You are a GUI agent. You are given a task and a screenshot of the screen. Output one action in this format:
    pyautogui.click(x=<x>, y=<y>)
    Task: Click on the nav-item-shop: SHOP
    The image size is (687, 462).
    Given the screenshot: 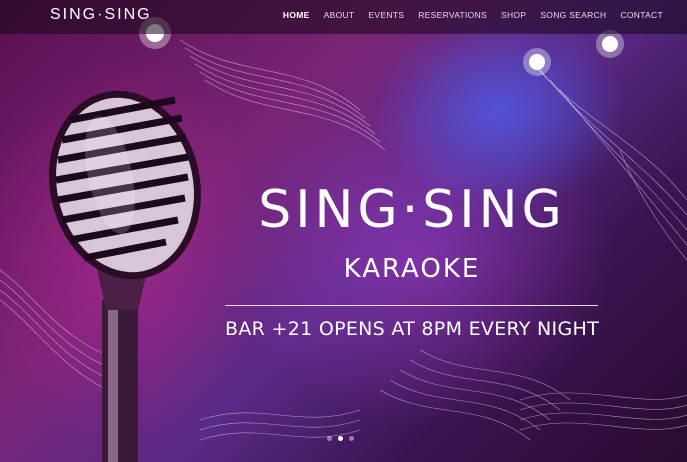 What is the action you would take?
    pyautogui.click(x=513, y=15)
    